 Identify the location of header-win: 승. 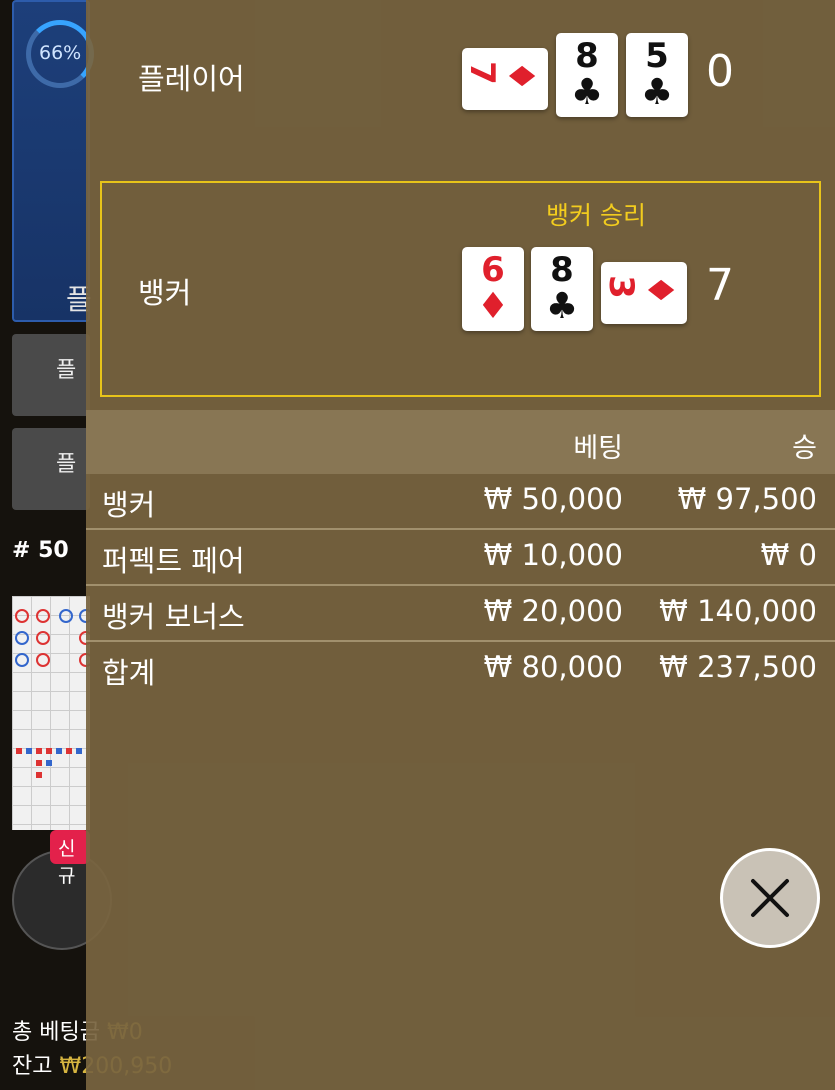
(804, 448).